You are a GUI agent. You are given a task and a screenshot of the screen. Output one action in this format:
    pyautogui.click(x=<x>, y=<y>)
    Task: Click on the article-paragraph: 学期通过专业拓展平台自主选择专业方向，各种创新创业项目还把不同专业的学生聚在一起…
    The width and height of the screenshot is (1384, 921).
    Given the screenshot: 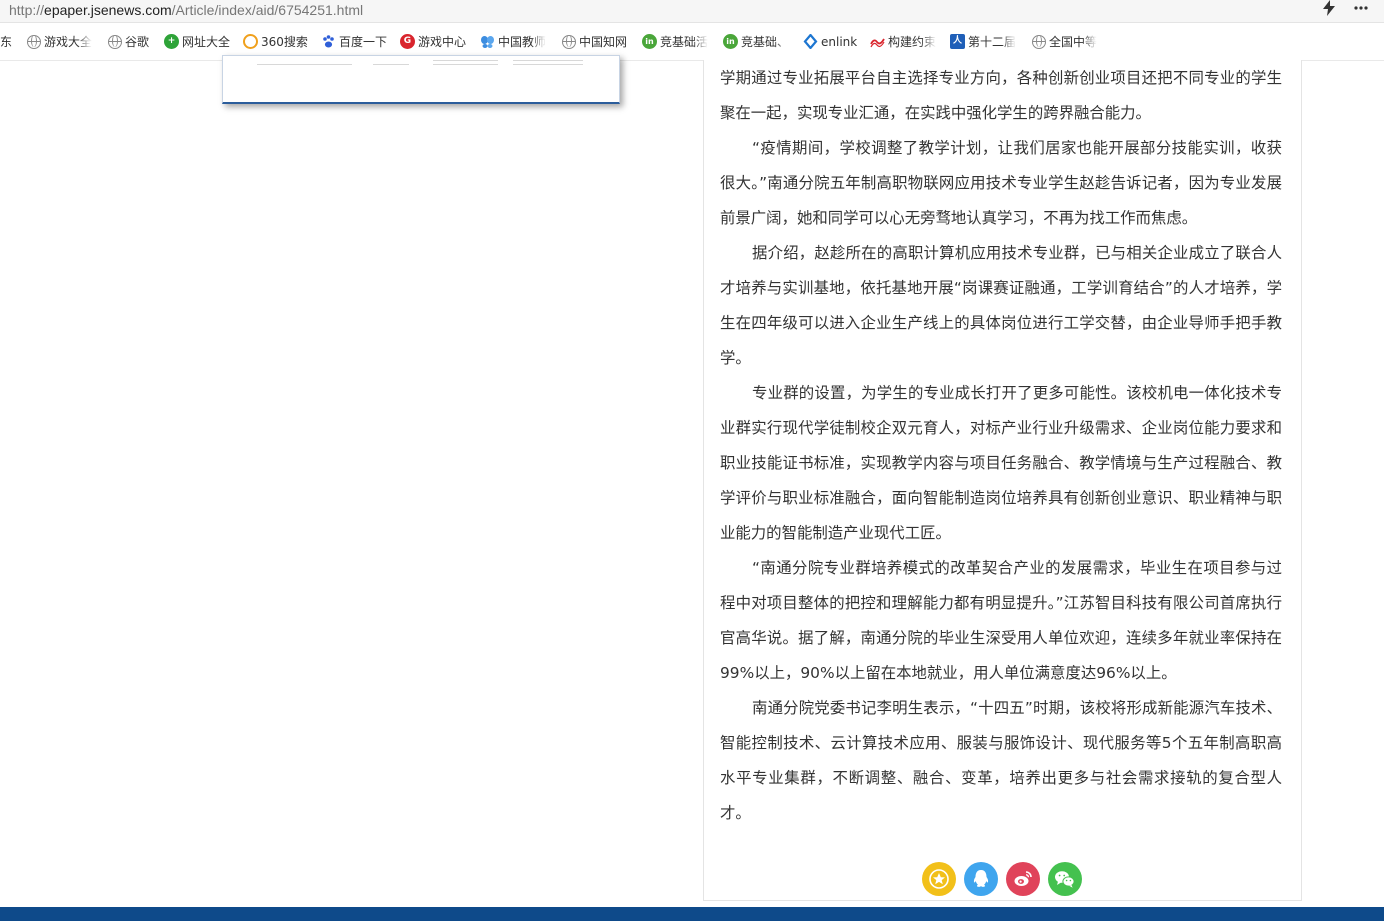 What is the action you would take?
    pyautogui.click(x=1001, y=95)
    